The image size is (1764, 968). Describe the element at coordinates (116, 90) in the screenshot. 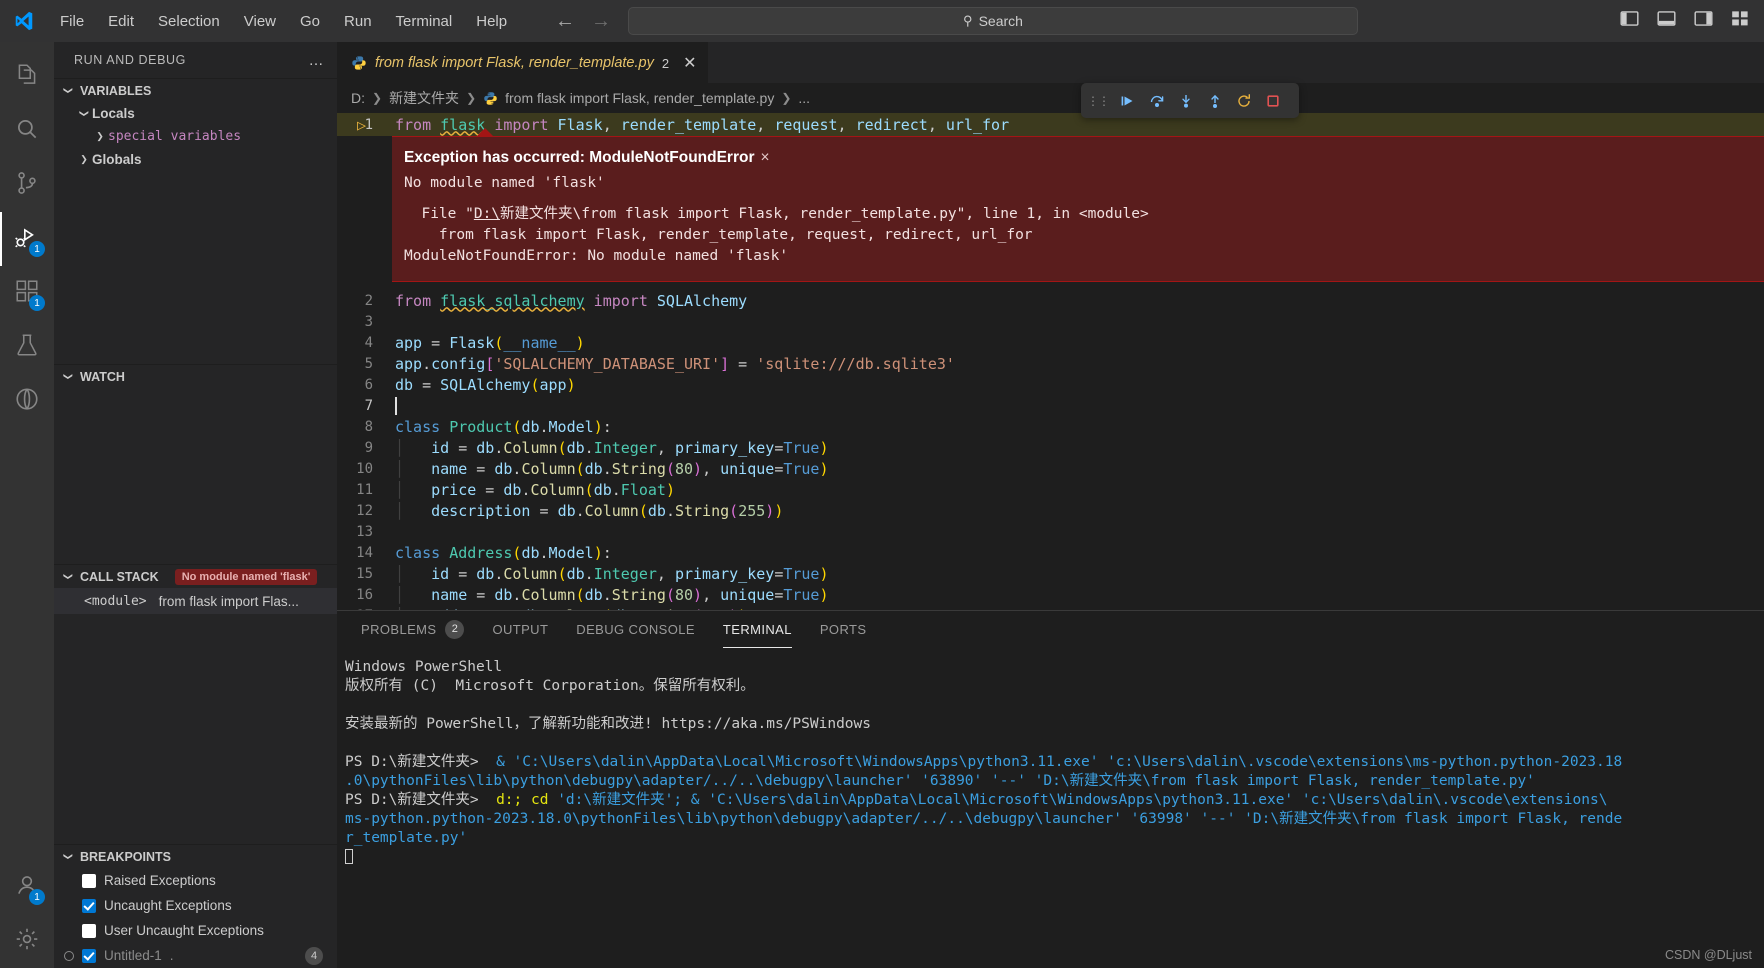

I see `variables-header-label: VARIABLES` at that location.